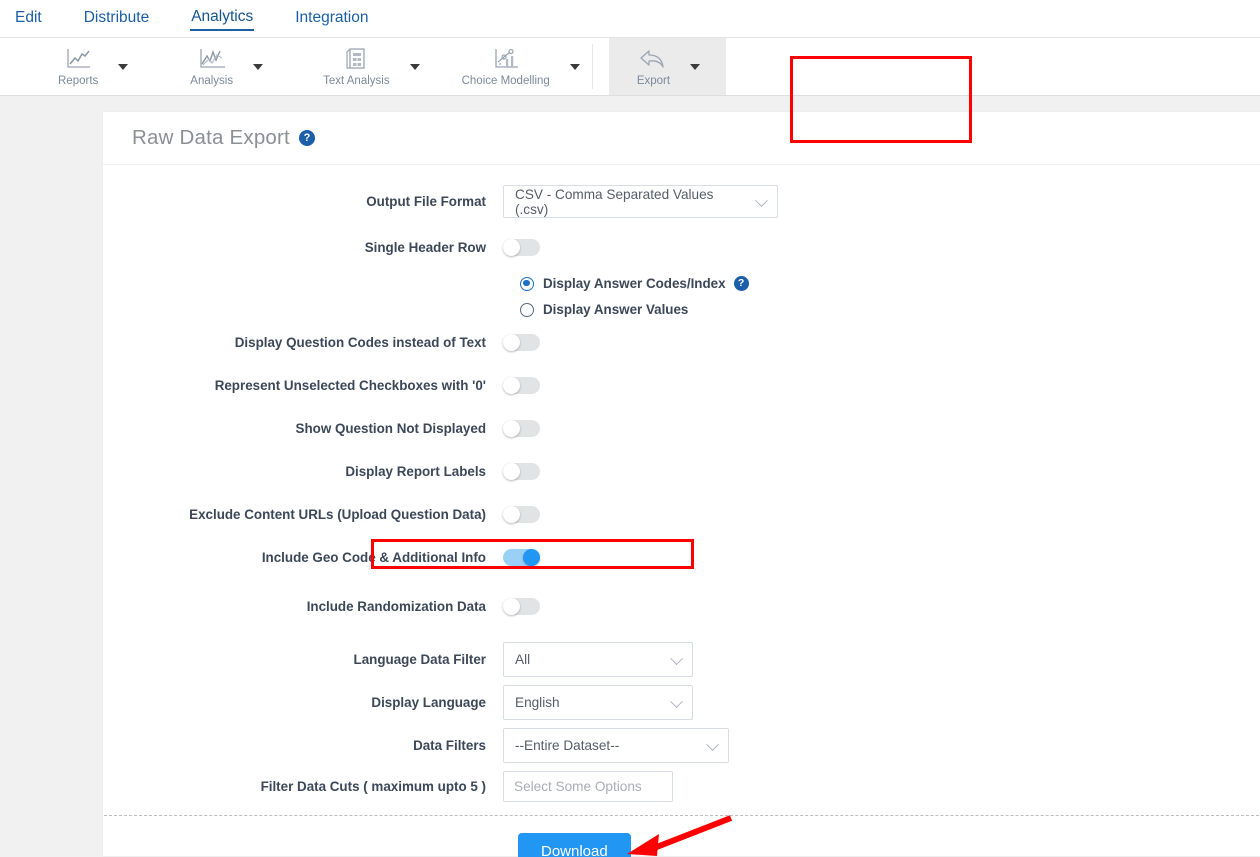 This screenshot has width=1260, height=857. I want to click on row-include-geo-code: Include Geo Code & Additional Info, so click(681, 554).